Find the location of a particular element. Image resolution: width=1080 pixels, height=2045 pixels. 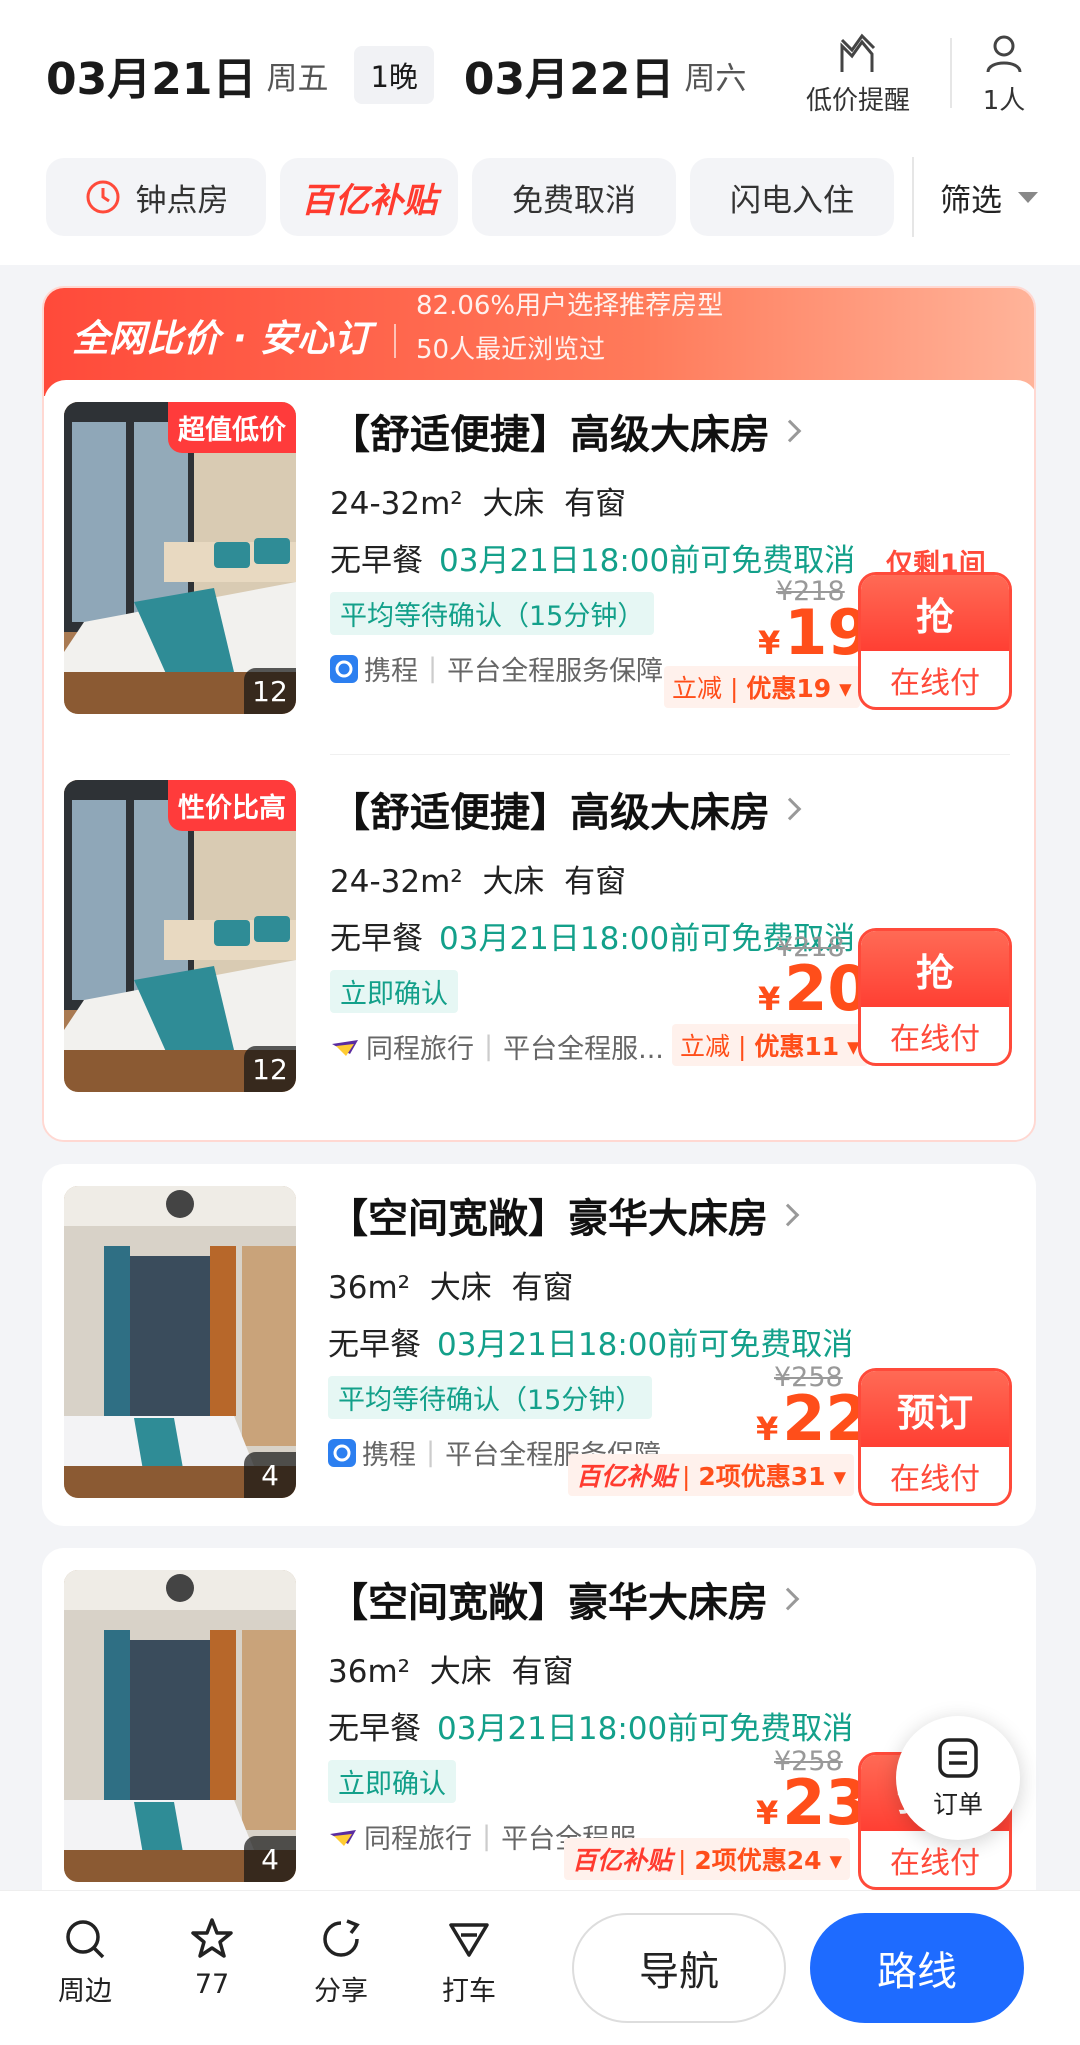

provider-guarantee: 平台全程服务保障 is located at coordinates (555, 671).